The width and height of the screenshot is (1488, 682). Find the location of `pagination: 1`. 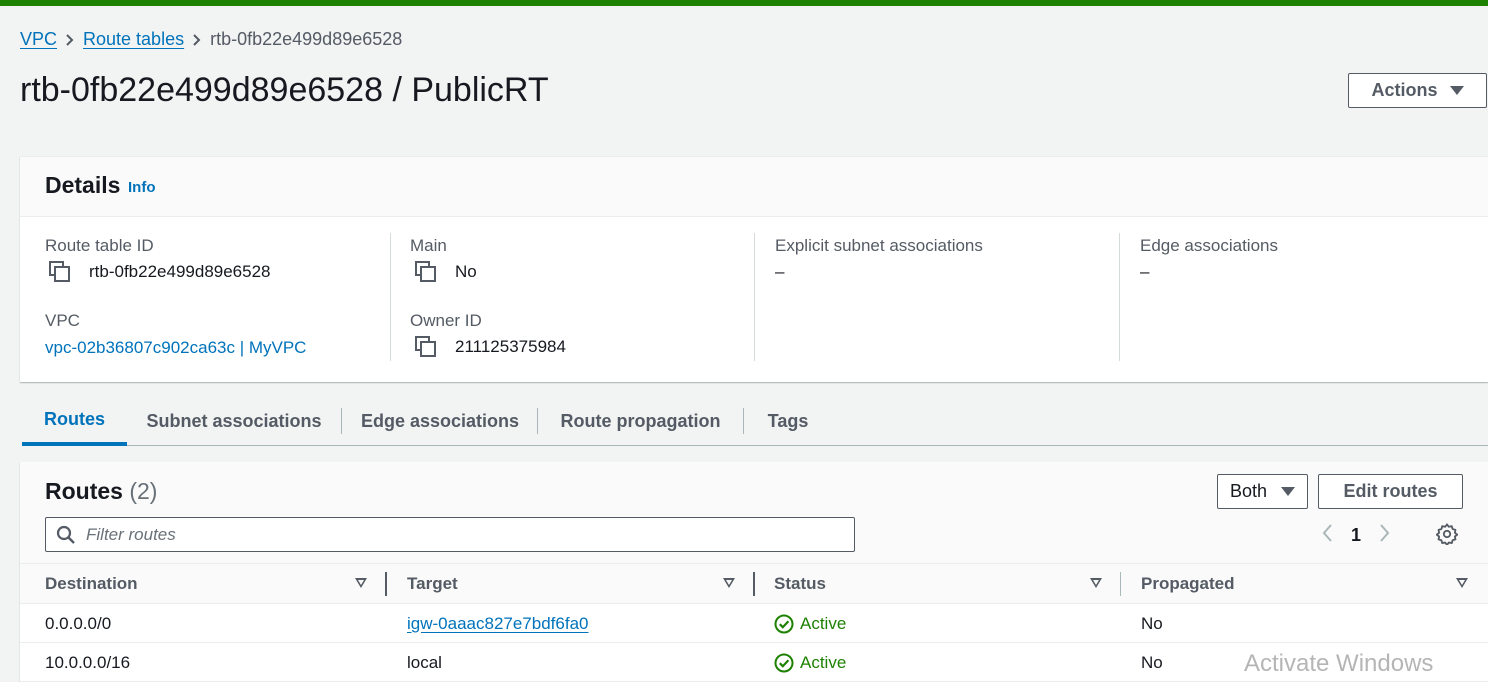

pagination: 1 is located at coordinates (1356, 535).